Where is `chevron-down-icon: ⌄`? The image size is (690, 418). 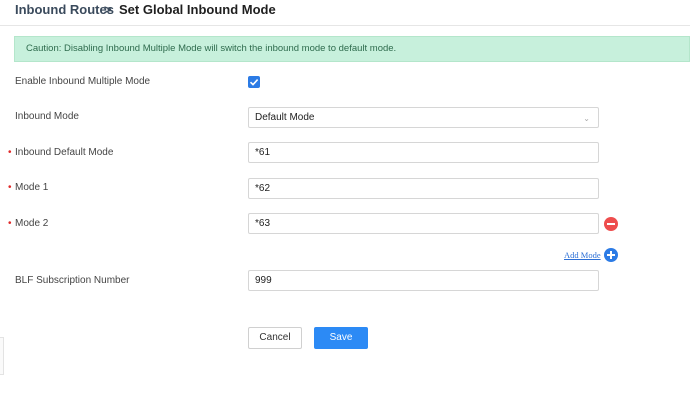 chevron-down-icon: ⌄ is located at coordinates (586, 118).